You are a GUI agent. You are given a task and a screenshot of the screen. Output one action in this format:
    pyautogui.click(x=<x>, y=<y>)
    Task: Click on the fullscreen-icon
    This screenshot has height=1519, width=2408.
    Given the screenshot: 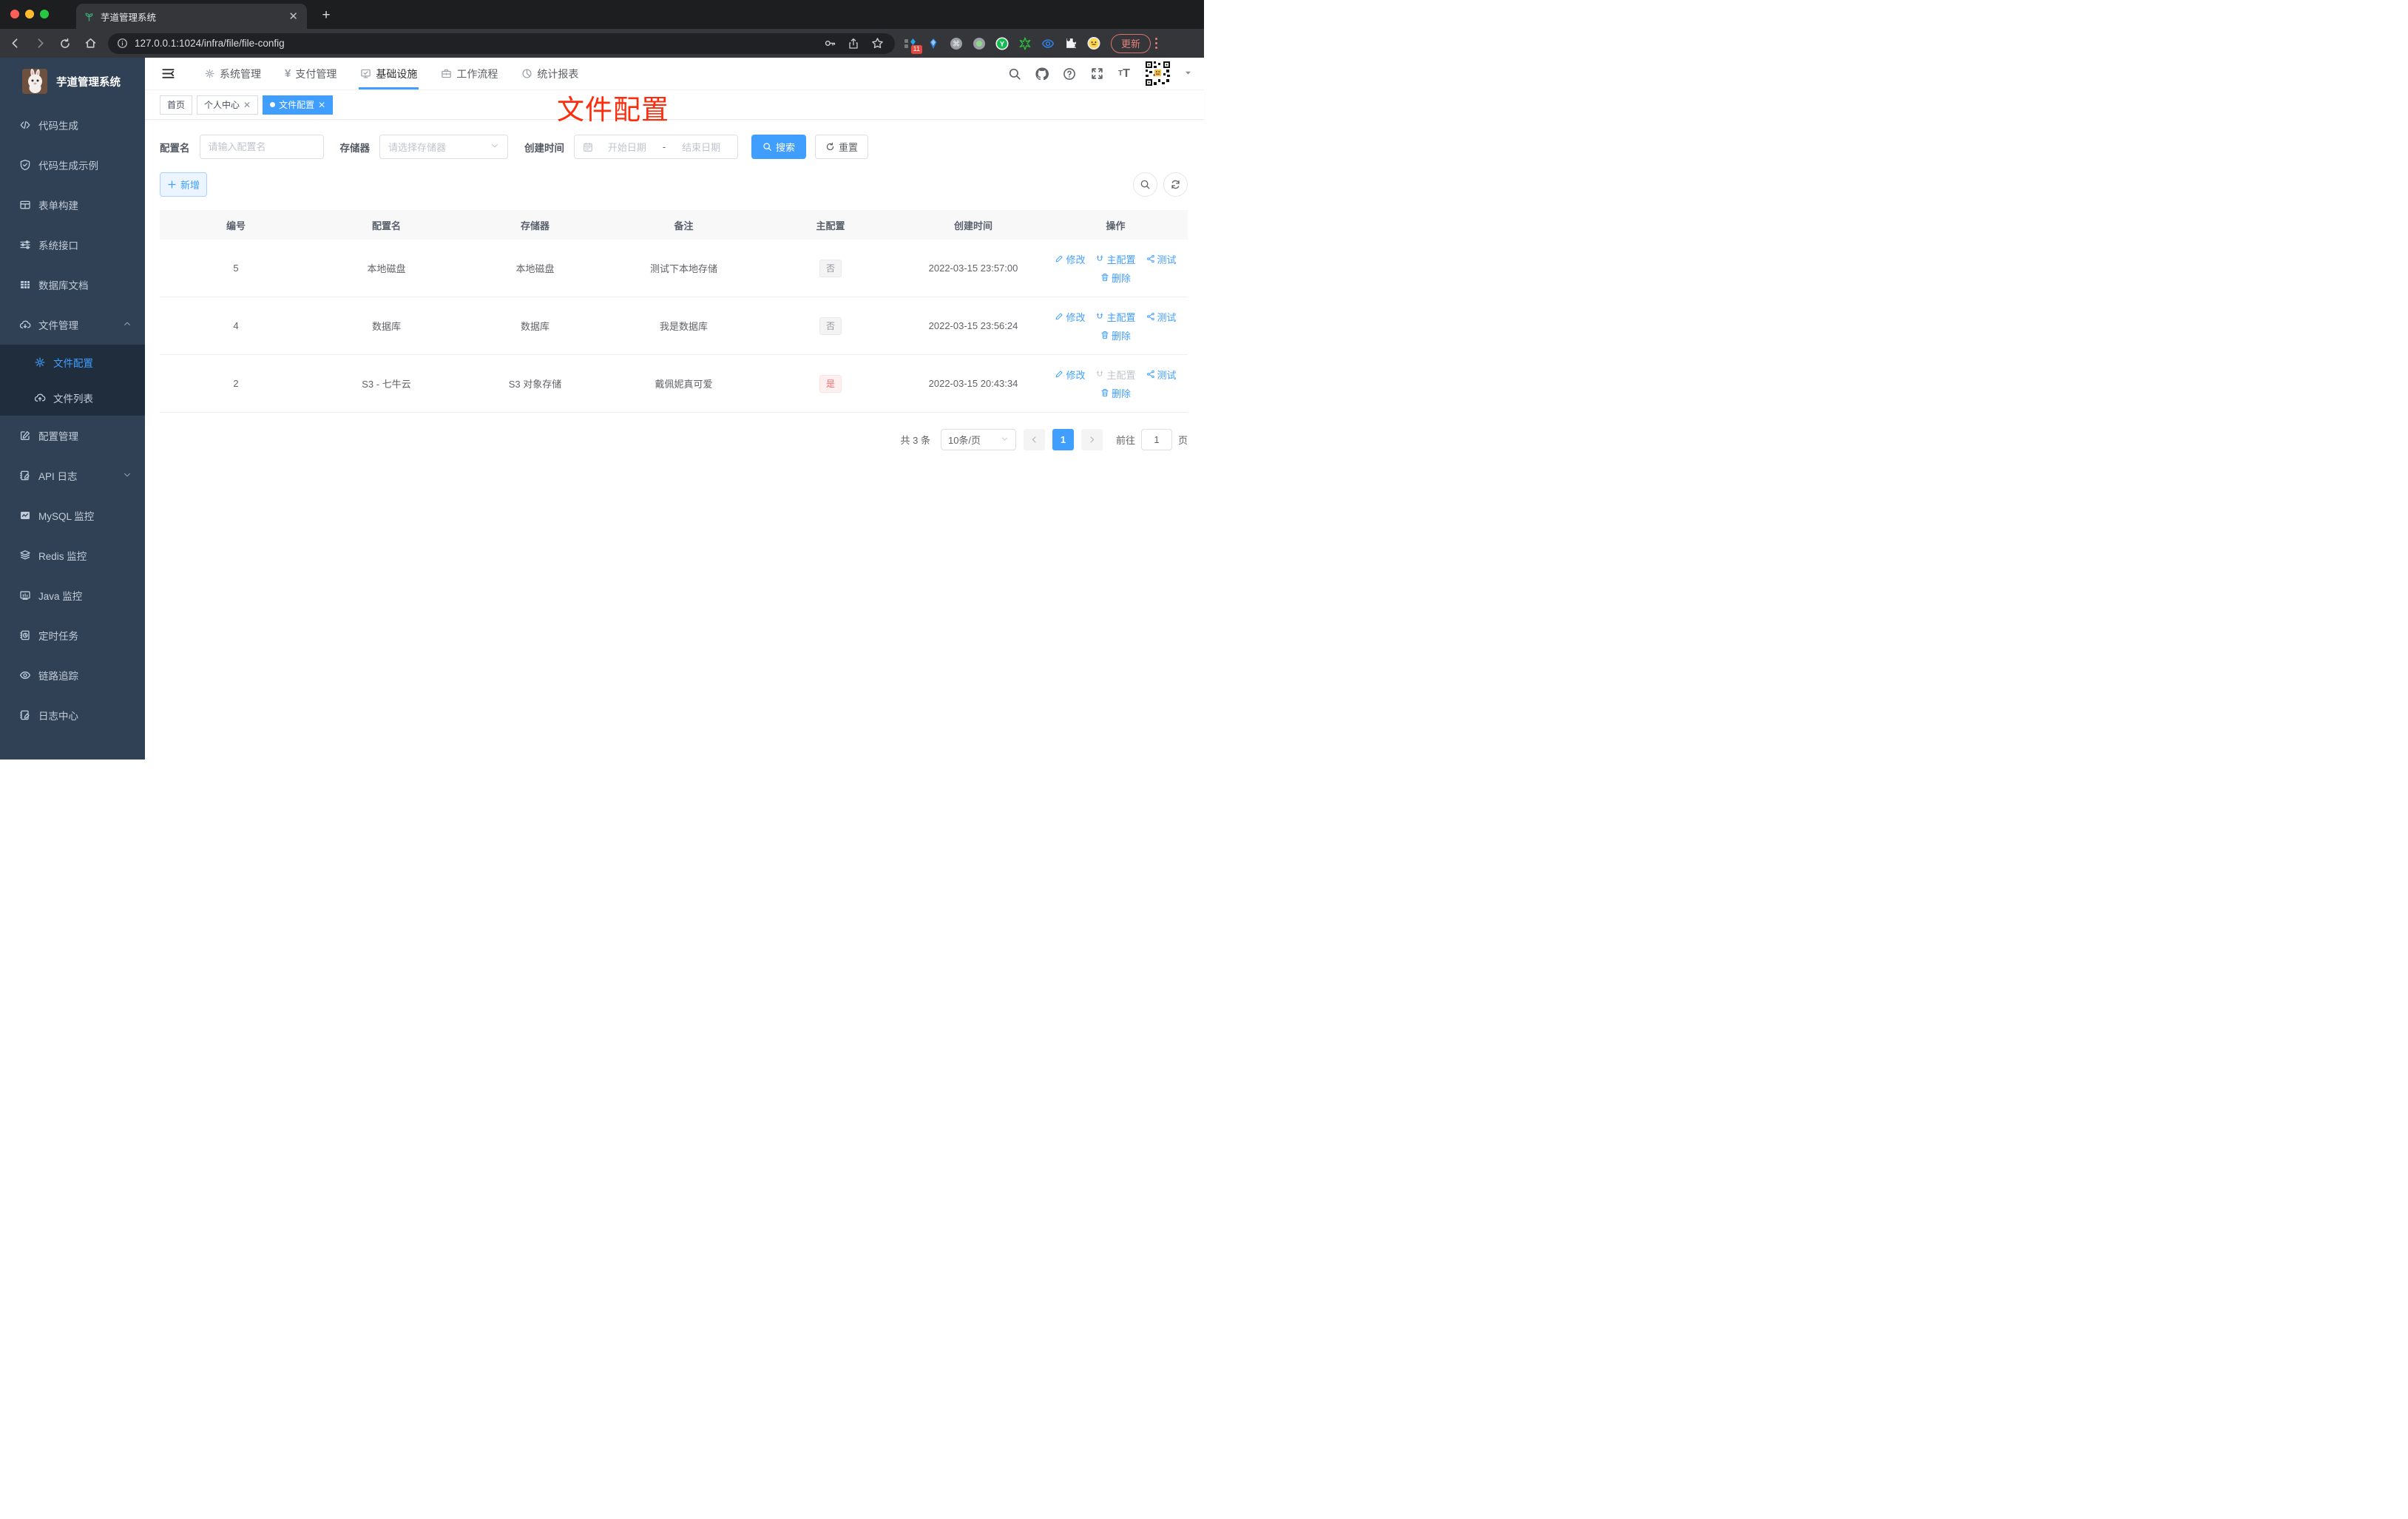 What is the action you would take?
    pyautogui.click(x=1096, y=74)
    